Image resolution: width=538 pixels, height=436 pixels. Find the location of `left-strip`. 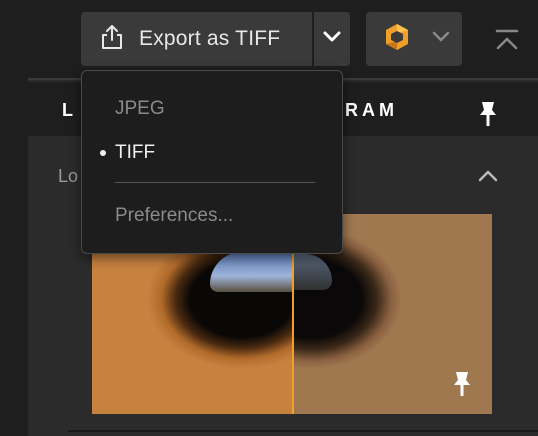

left-strip is located at coordinates (14, 218).